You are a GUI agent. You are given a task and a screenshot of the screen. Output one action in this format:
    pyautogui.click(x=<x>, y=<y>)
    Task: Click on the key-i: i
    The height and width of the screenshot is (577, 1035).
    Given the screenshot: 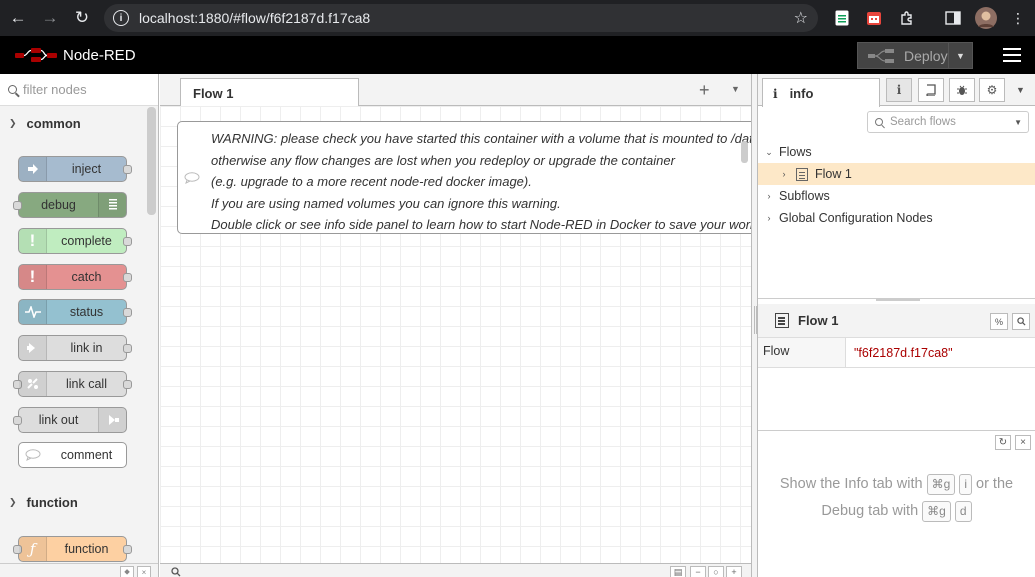 What is the action you would take?
    pyautogui.click(x=965, y=484)
    